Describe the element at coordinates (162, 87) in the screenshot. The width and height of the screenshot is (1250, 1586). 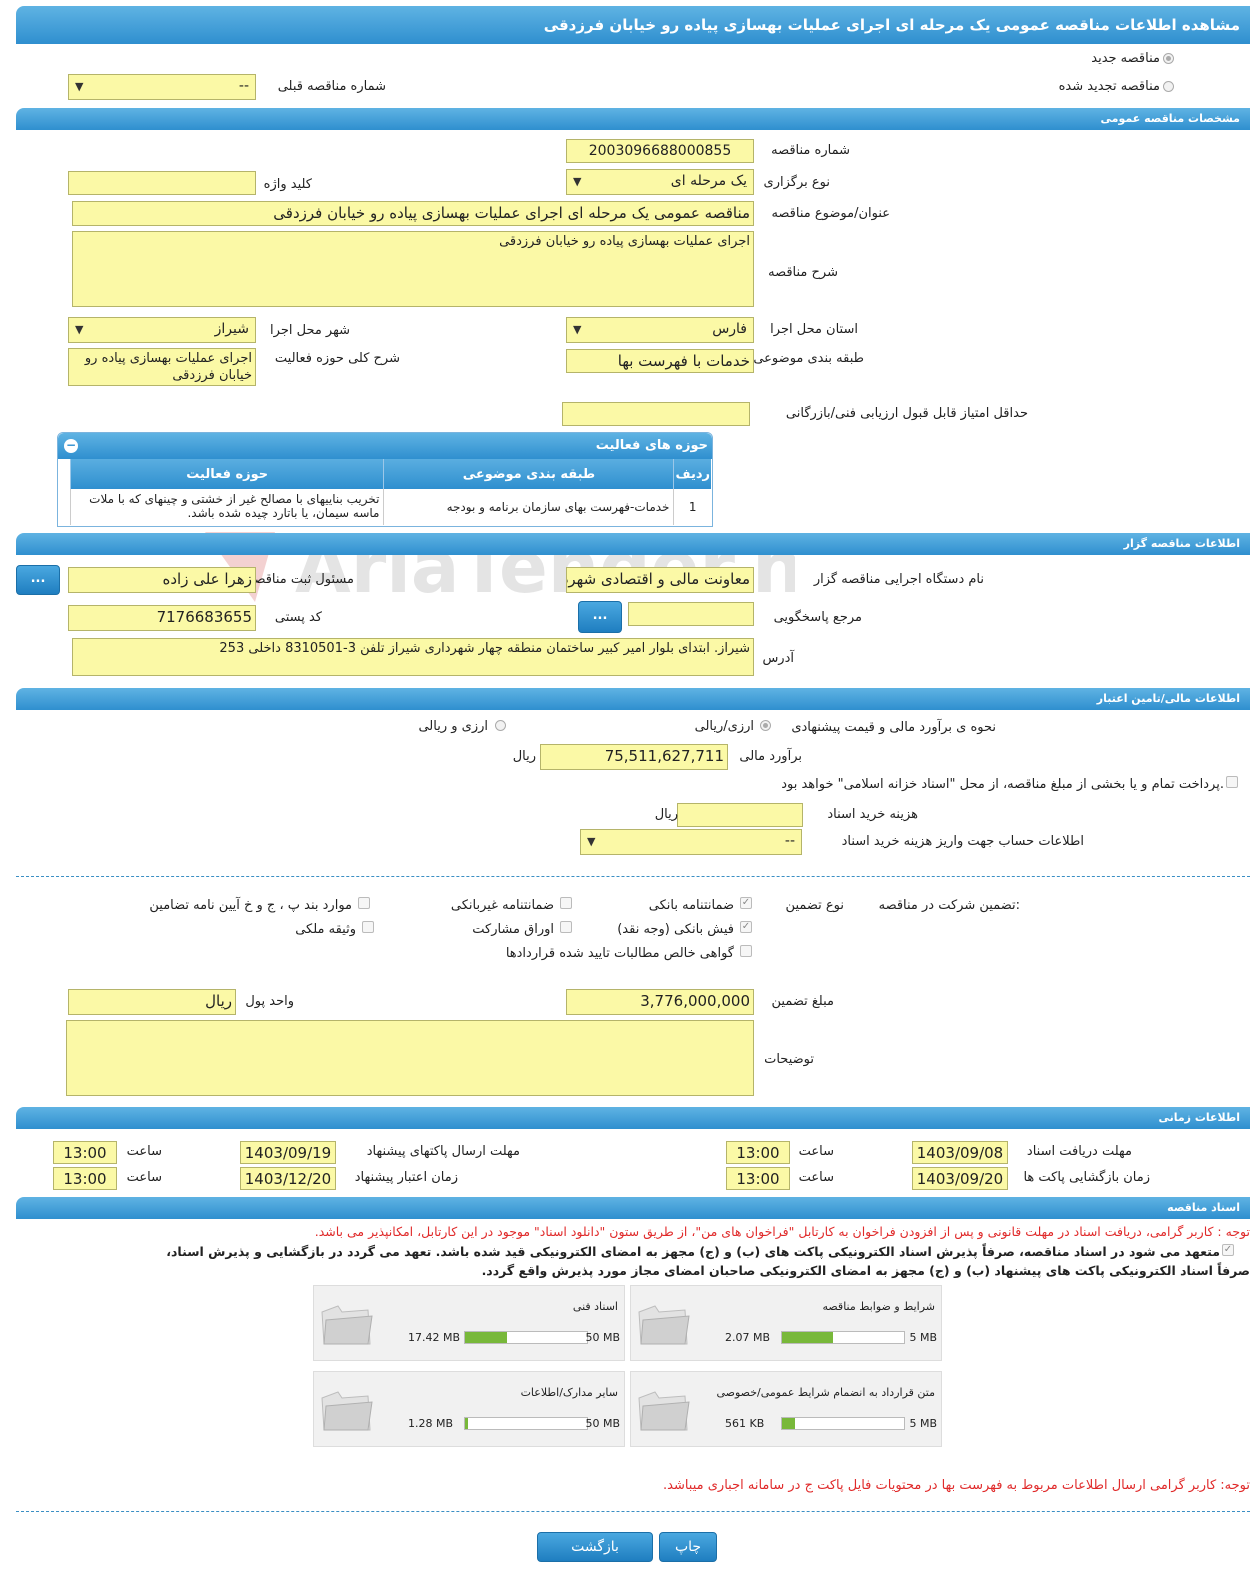
I see `prev-number-select: -- ▼` at that location.